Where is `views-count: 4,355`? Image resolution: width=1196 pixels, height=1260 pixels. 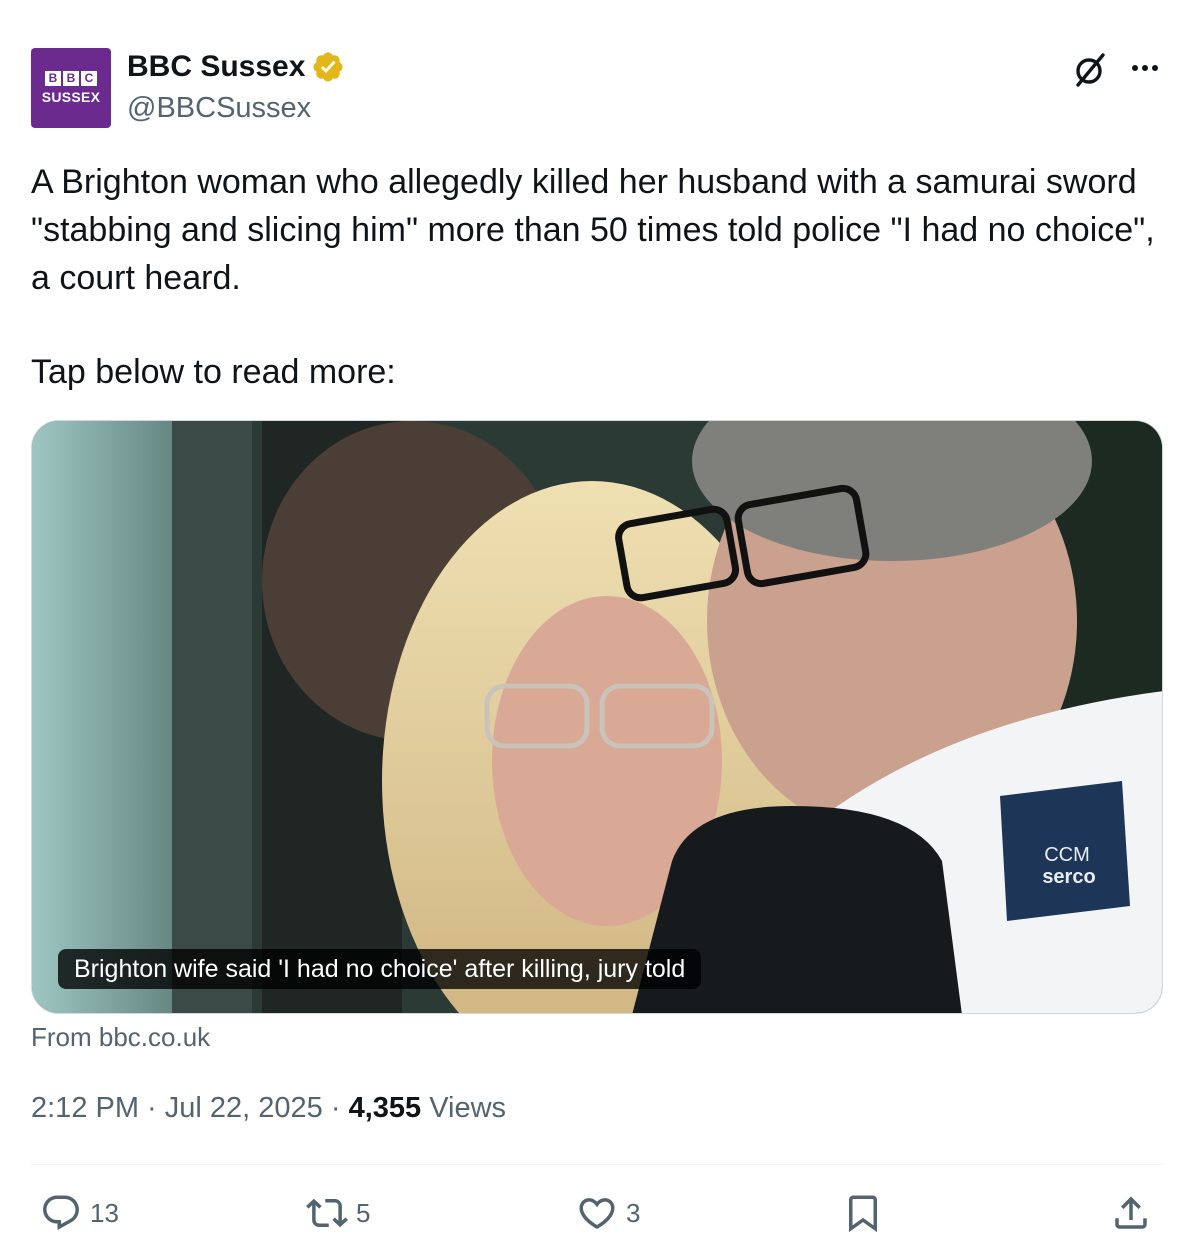
views-count: 4,355 is located at coordinates (385, 1108).